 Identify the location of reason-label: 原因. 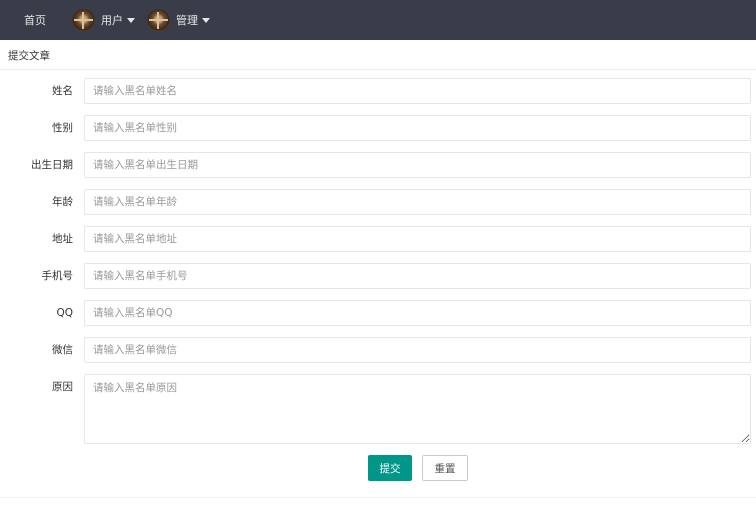
(62, 387).